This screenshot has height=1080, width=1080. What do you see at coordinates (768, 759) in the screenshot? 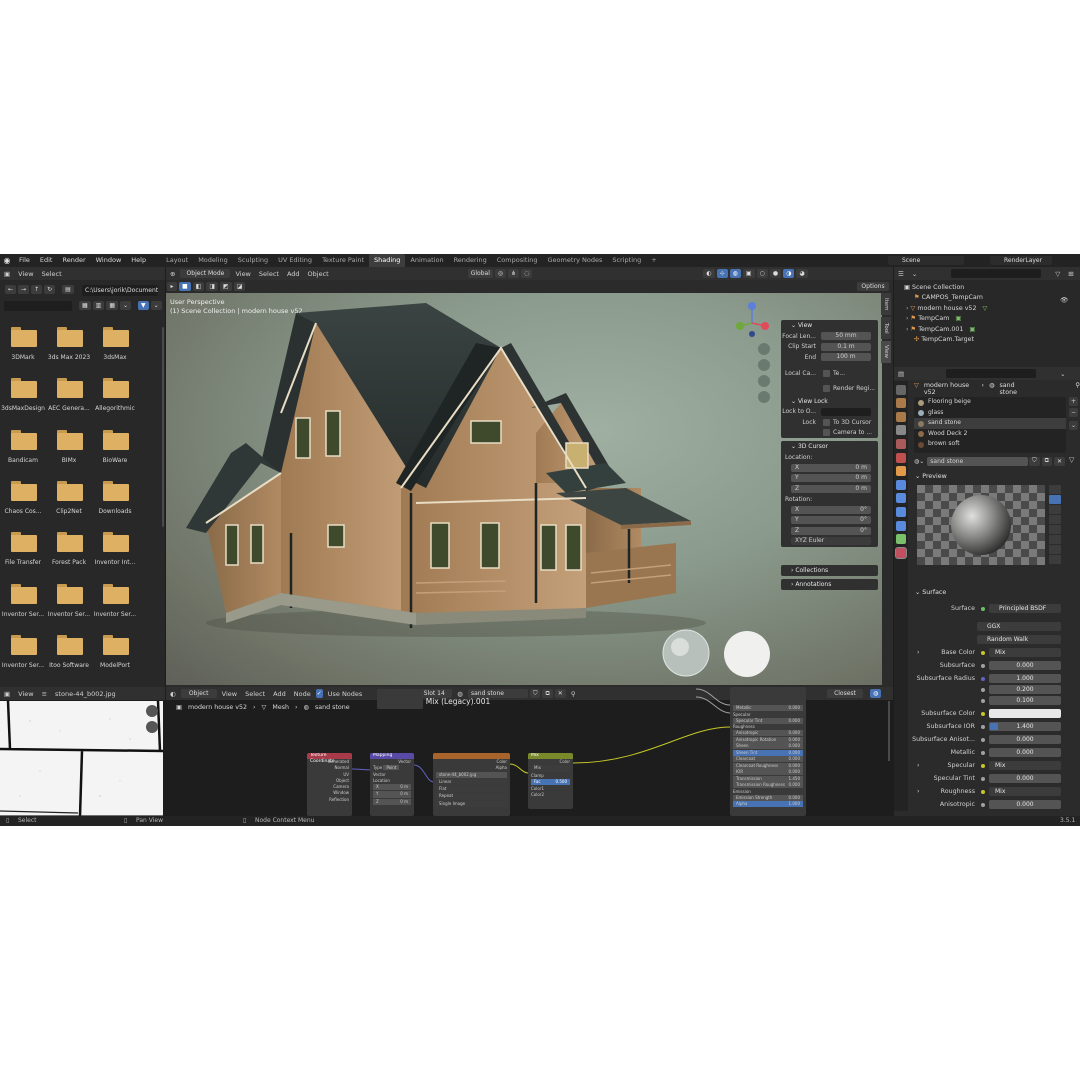
I see `bsdf-socket-row: Clearcoat 0.000` at bounding box center [768, 759].